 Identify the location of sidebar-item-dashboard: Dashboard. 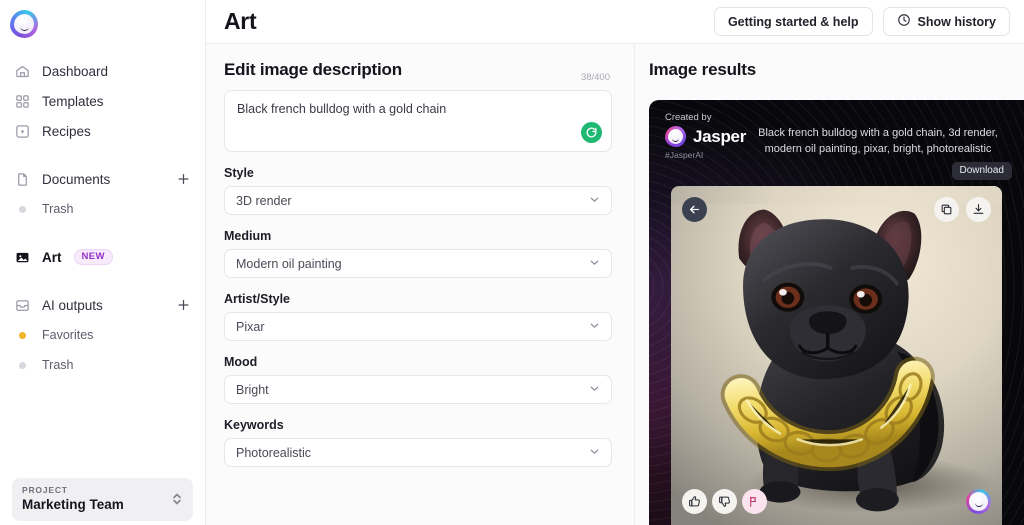
(102, 71).